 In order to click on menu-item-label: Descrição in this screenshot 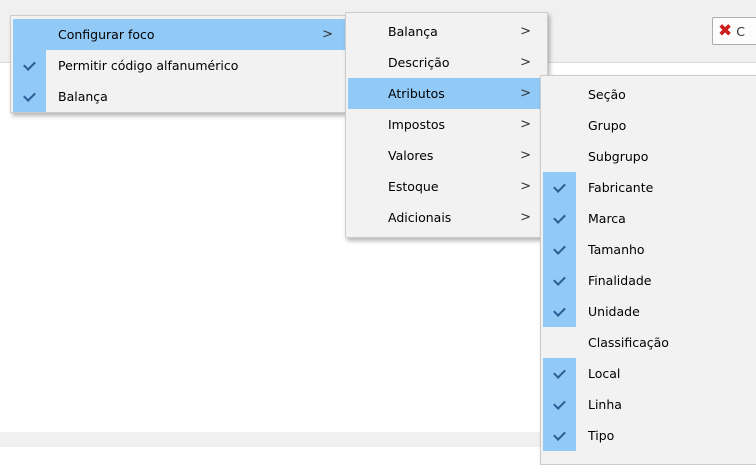, I will do `click(419, 62)`.